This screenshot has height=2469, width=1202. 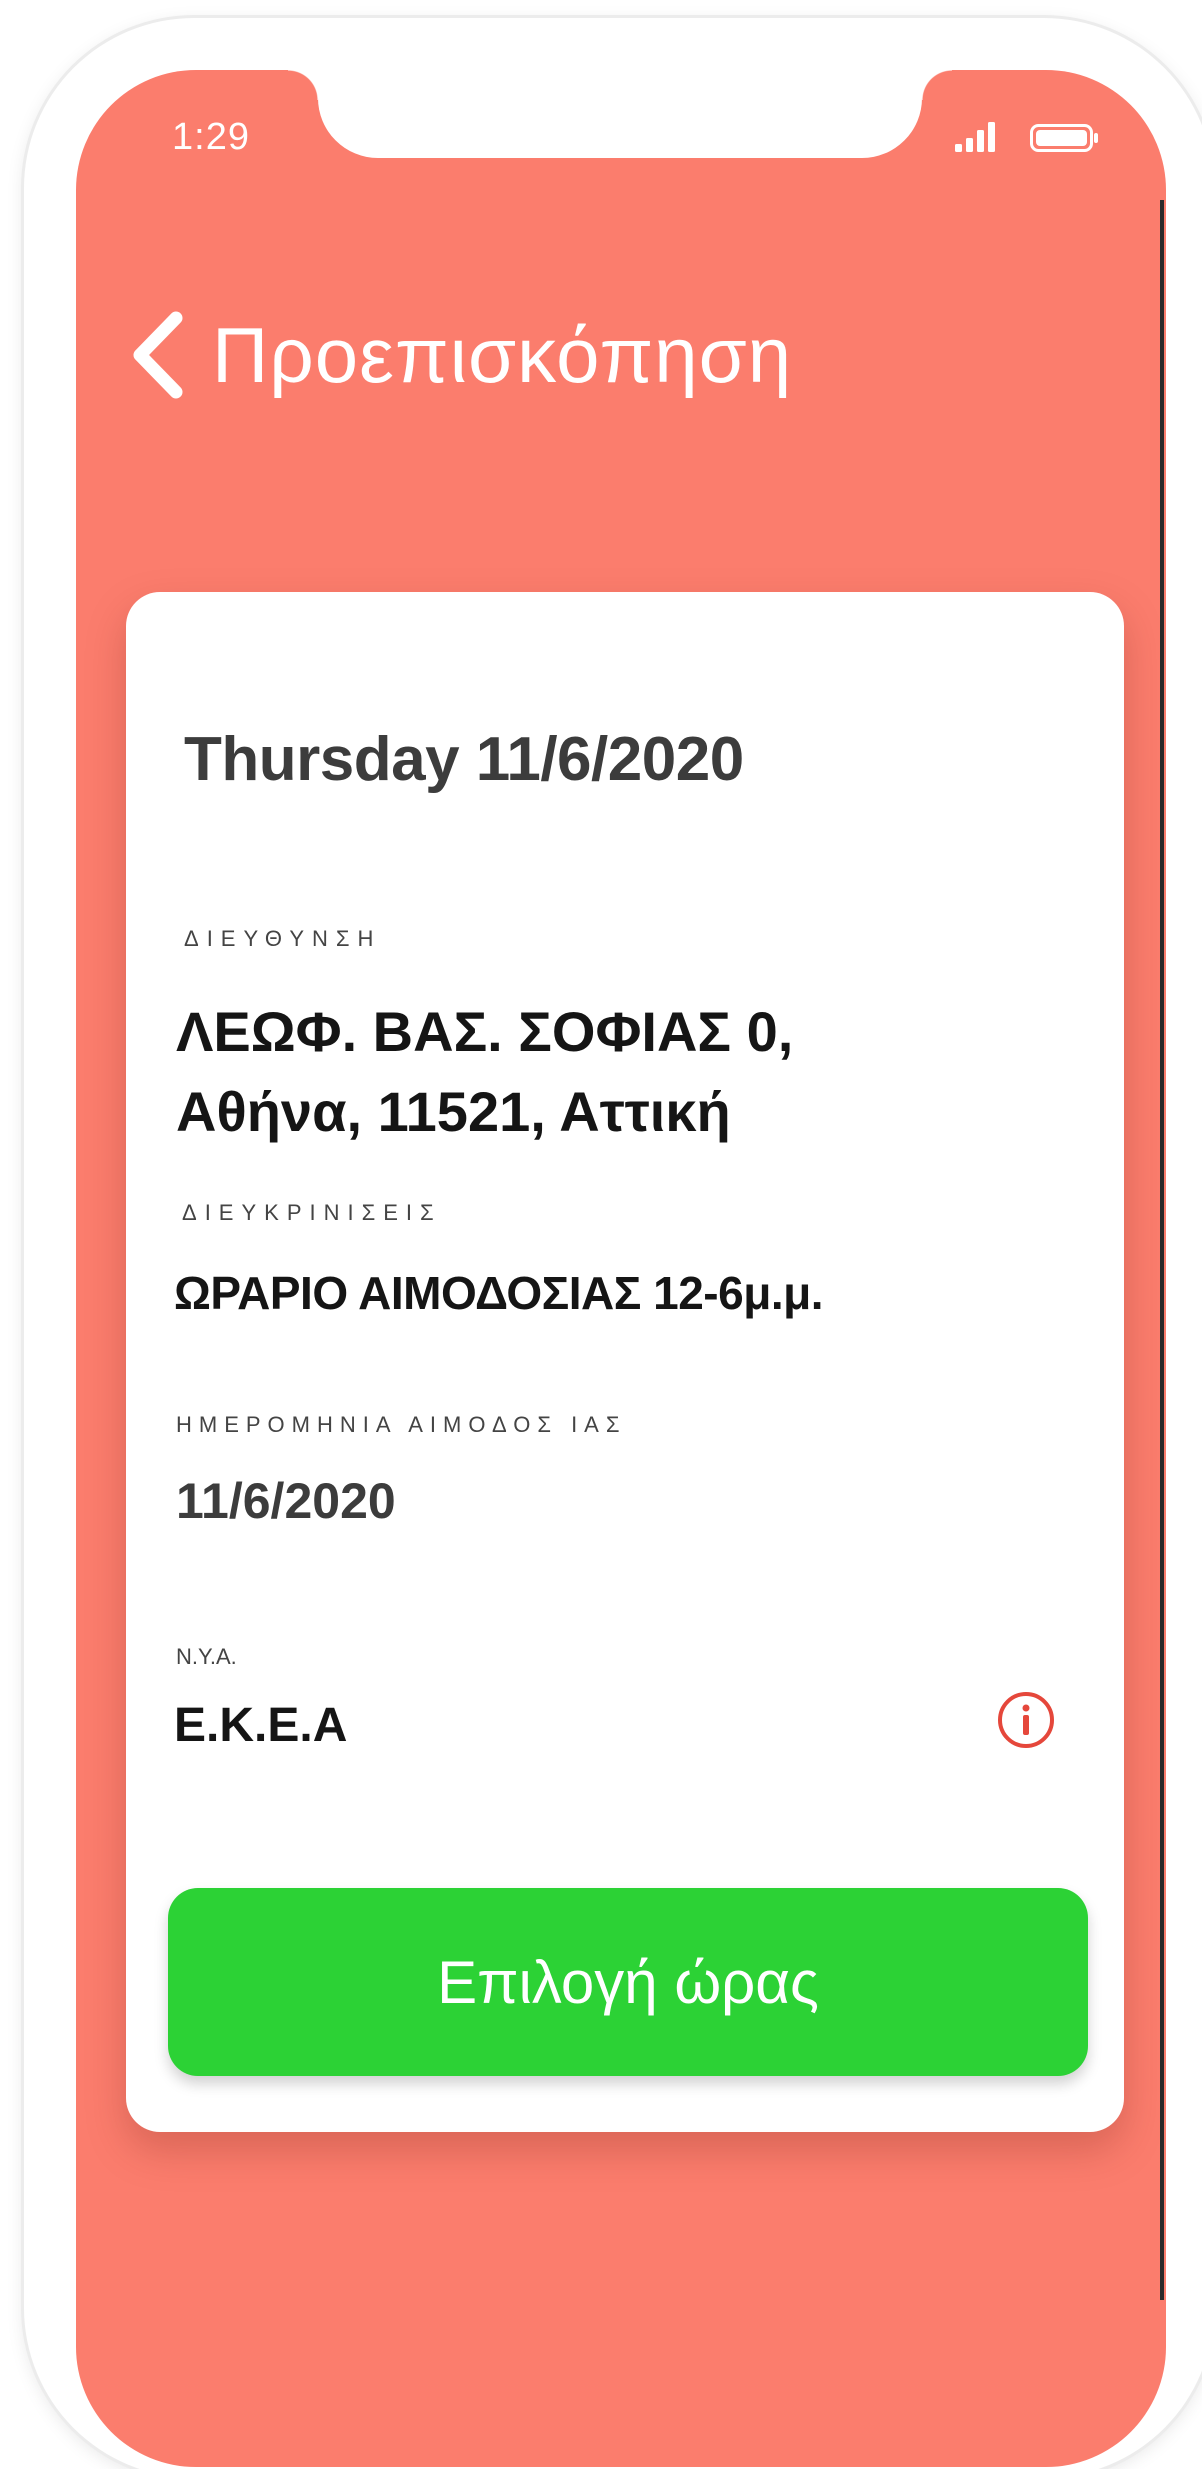 I want to click on donation-date-label: ΗΜΕΡΟΜΗΝΙΑ ΑΙΜΟΔΟΣ ΙΑΣ, so click(x=401, y=1424).